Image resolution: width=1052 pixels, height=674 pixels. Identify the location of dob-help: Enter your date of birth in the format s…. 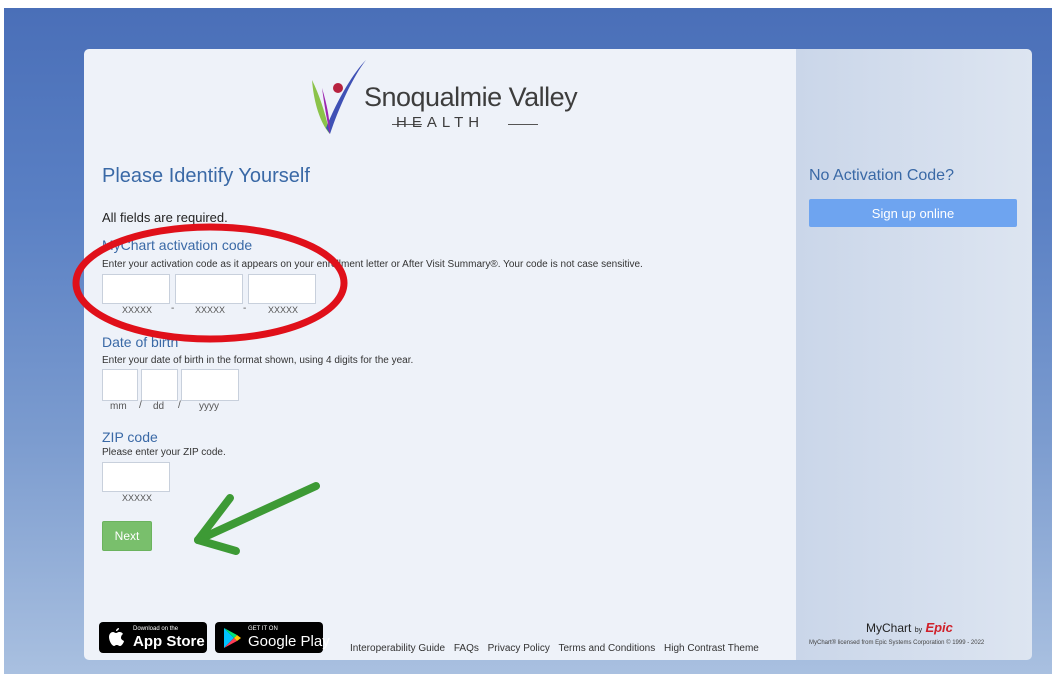
(258, 360).